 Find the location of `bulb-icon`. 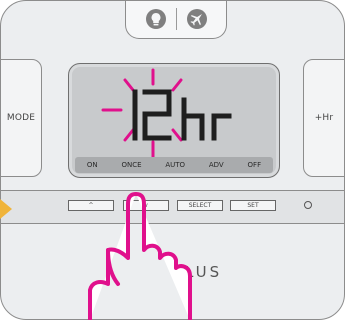

bulb-icon is located at coordinates (156, 19).